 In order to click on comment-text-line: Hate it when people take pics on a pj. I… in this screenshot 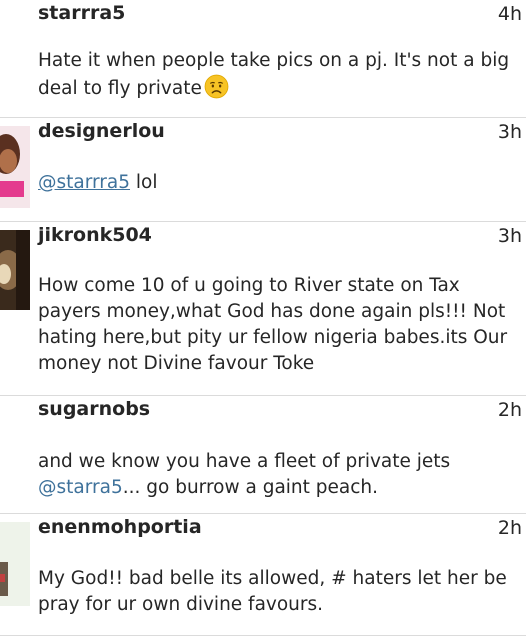, I will do `click(274, 60)`.